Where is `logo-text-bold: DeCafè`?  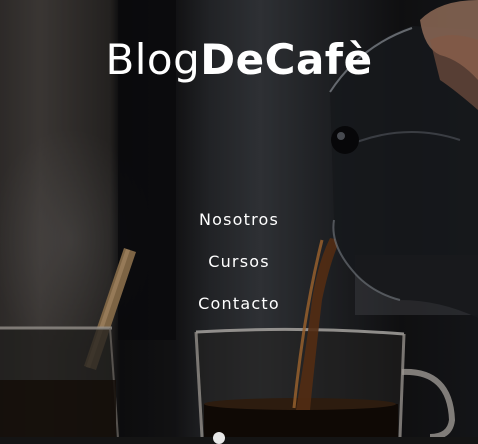
logo-text-bold: DeCafè is located at coordinates (286, 59).